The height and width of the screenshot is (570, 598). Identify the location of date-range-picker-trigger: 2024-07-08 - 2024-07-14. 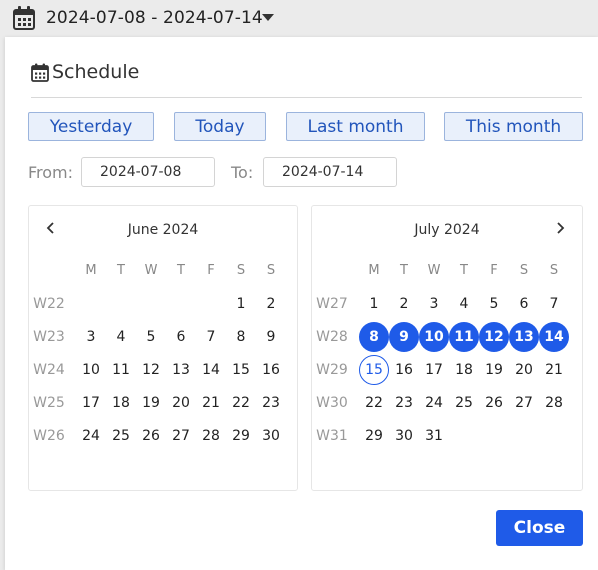
(299, 19).